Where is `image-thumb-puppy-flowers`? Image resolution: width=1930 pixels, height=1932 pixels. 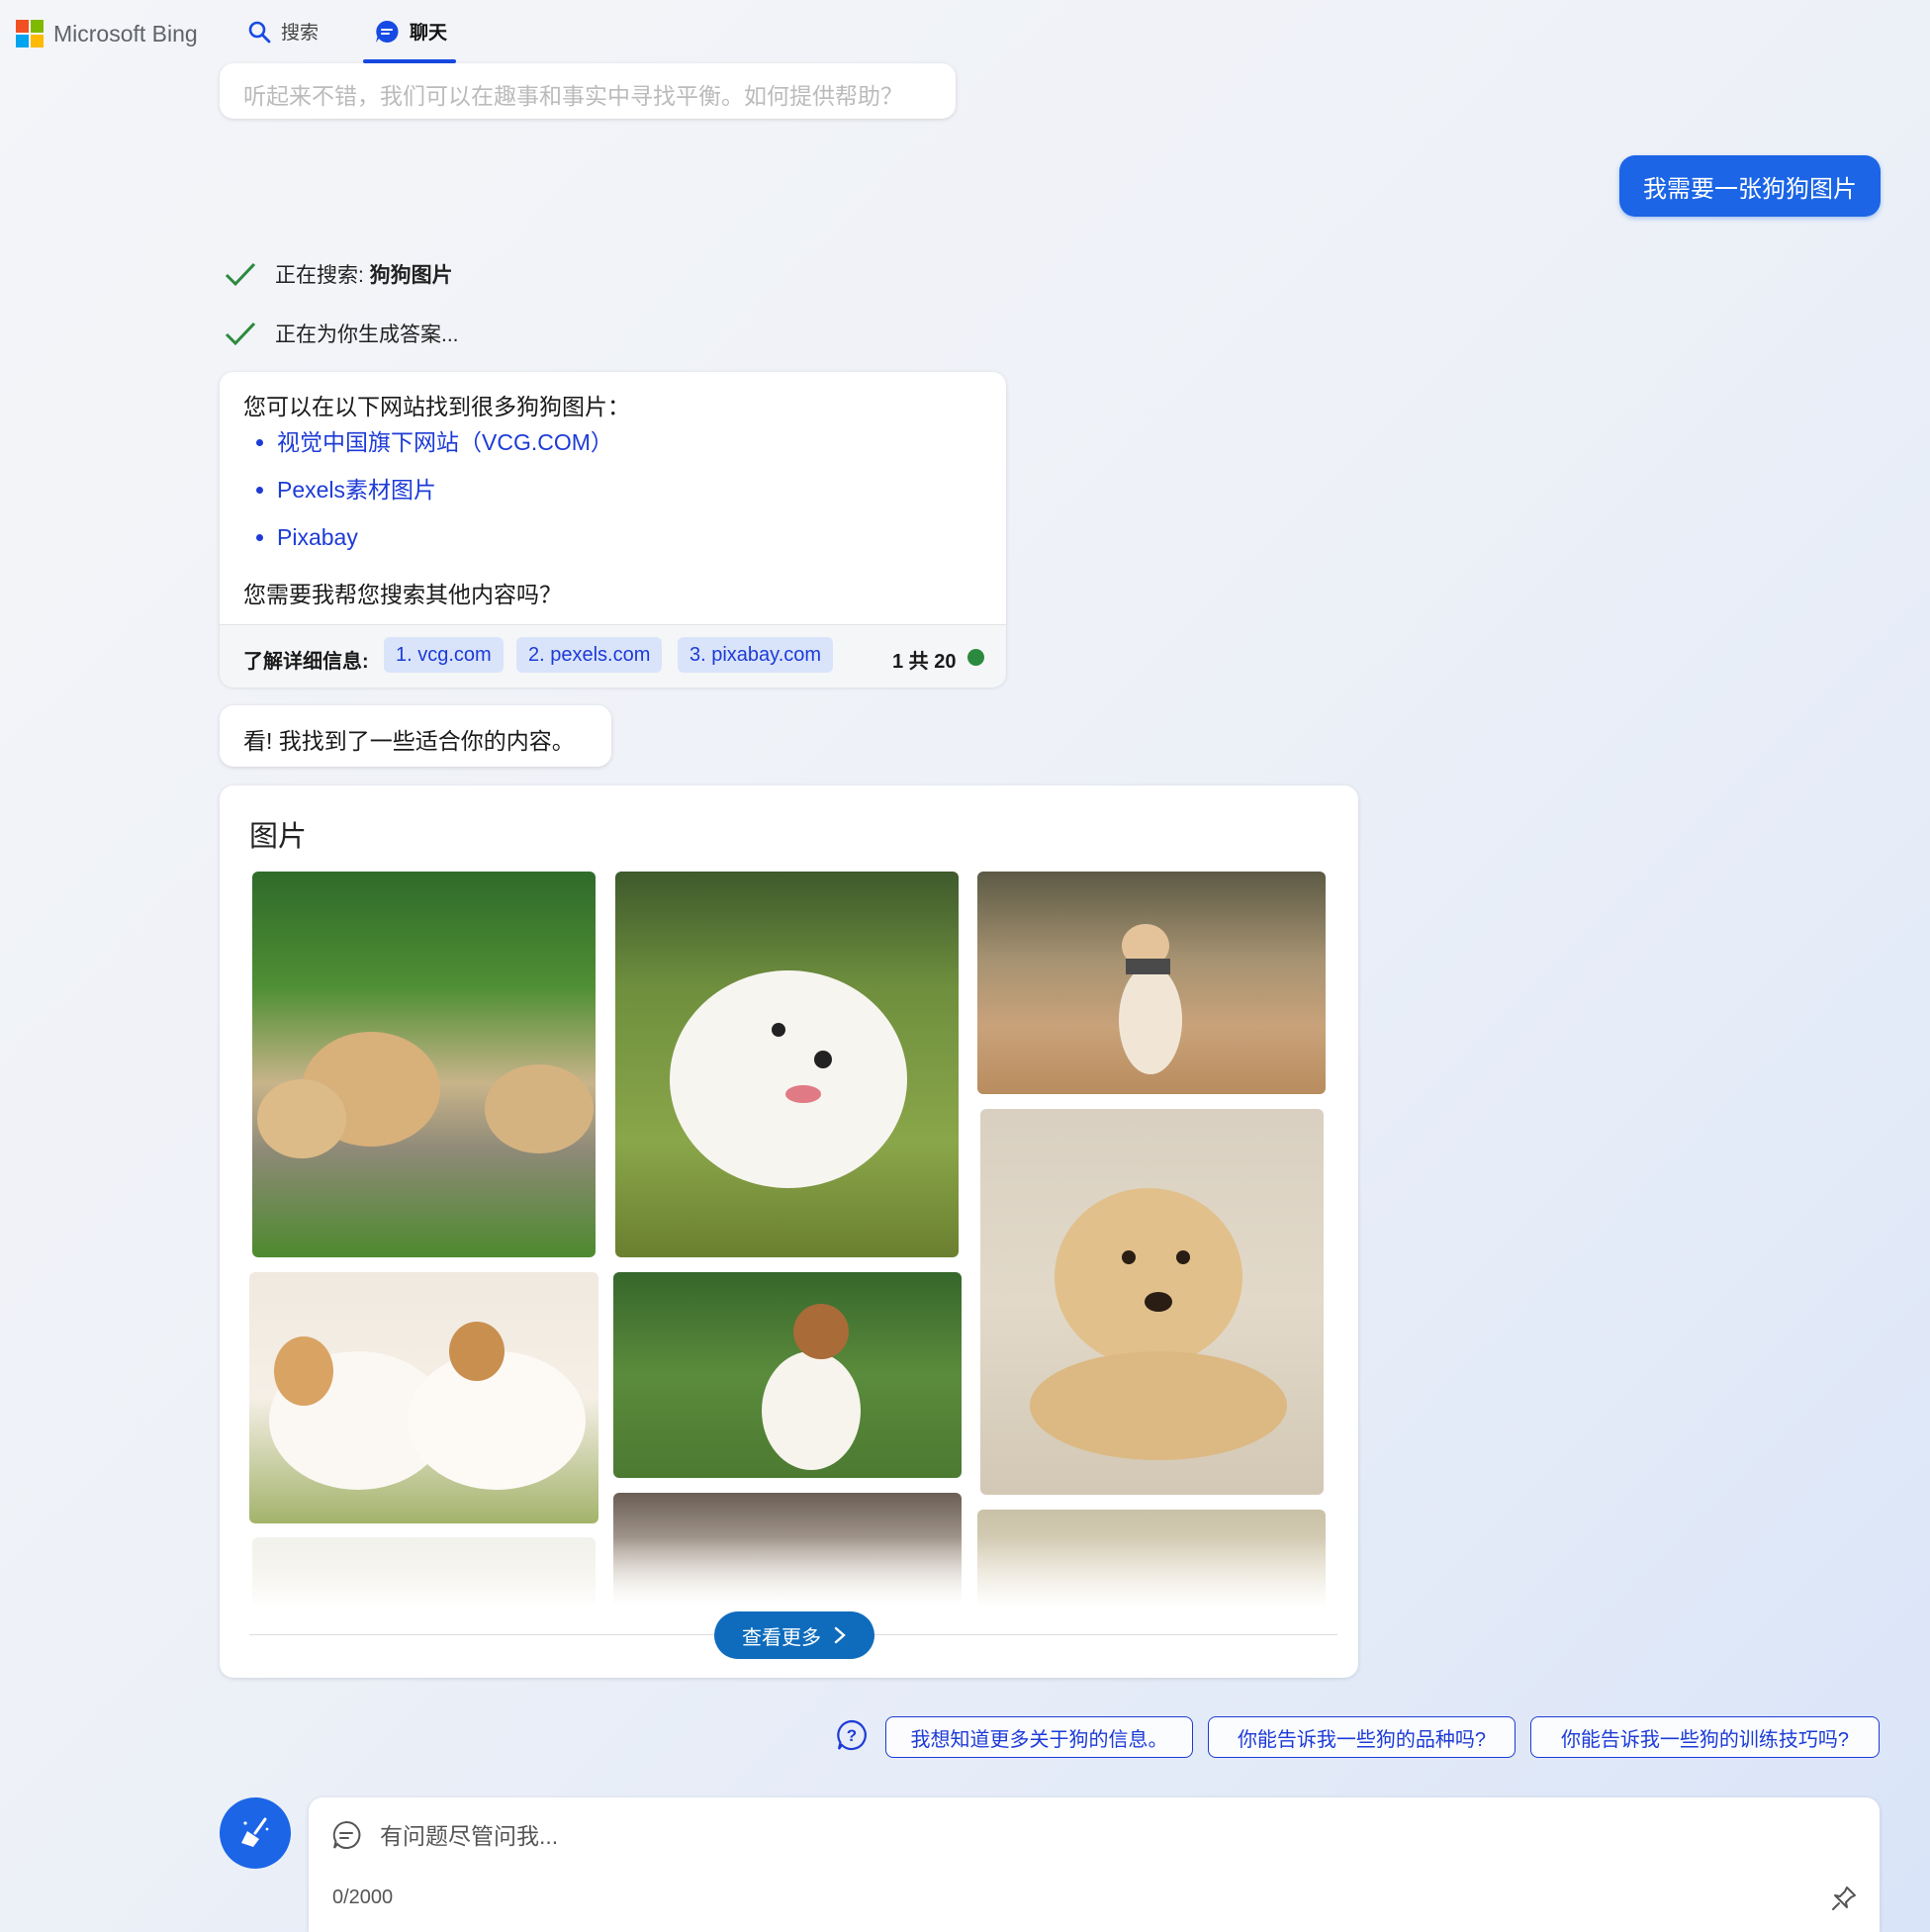
image-thumb-puppy-flowers is located at coordinates (787, 1375).